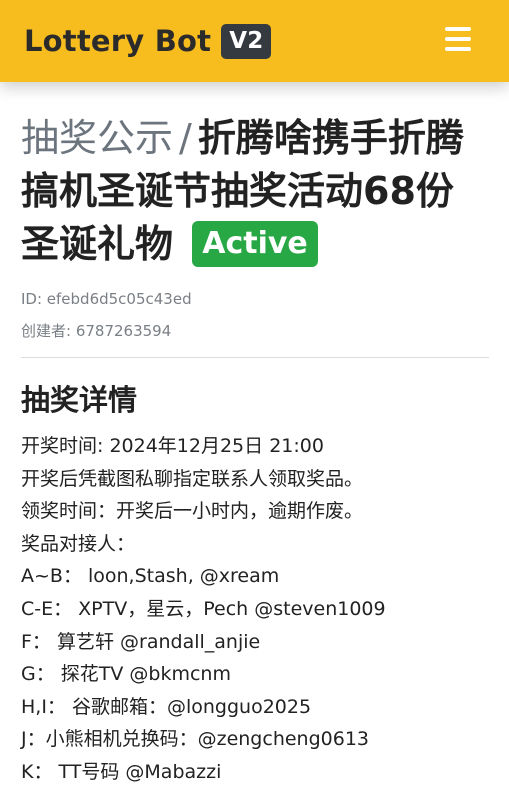  What do you see at coordinates (126, 674) in the screenshot?
I see `details-line: G： 探花TV @bkmcnm` at bounding box center [126, 674].